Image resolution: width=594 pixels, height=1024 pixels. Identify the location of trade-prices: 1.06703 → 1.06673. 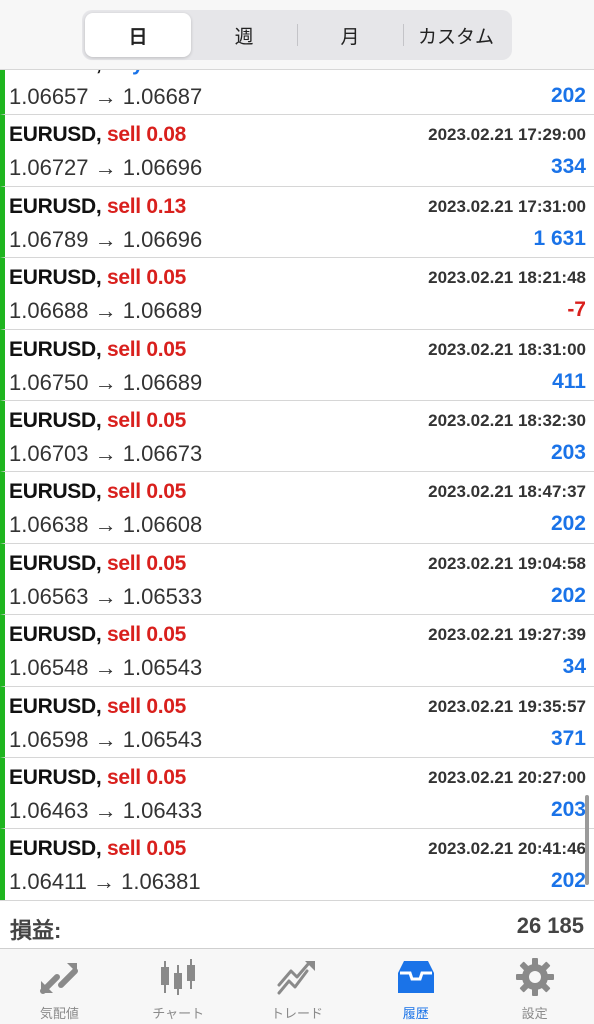
(106, 453).